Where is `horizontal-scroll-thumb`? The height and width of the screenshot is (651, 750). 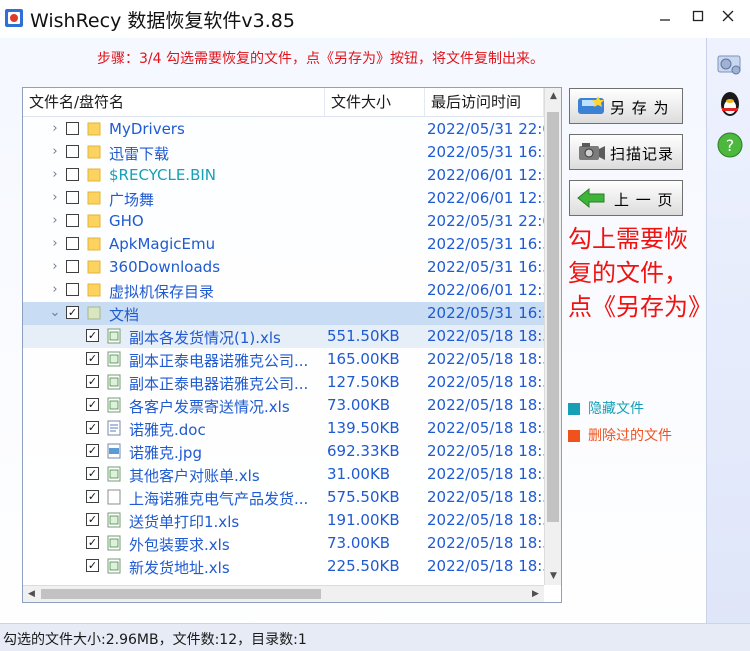
horizontal-scroll-thumb is located at coordinates (181, 594).